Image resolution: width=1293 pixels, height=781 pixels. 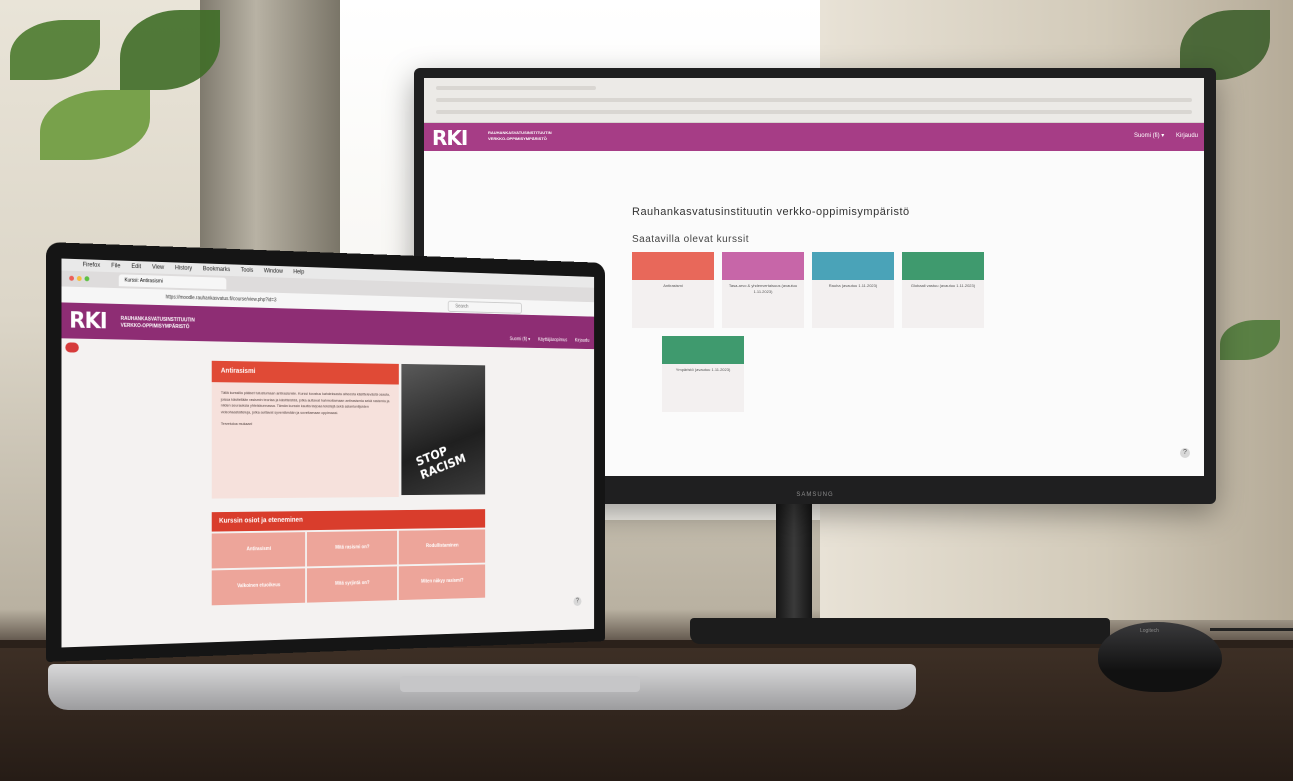 What do you see at coordinates (520, 684) in the screenshot?
I see `trackpad` at bounding box center [520, 684].